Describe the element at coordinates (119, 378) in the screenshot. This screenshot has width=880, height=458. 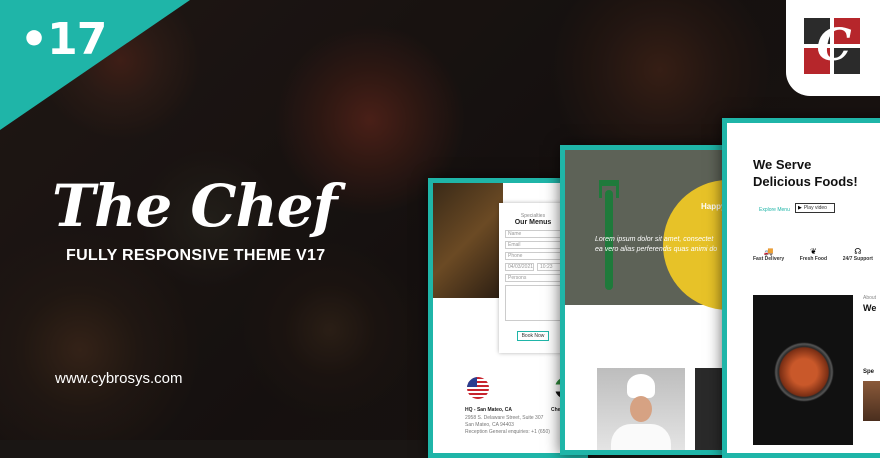
I see `website-link: www.cybrosys.com` at that location.